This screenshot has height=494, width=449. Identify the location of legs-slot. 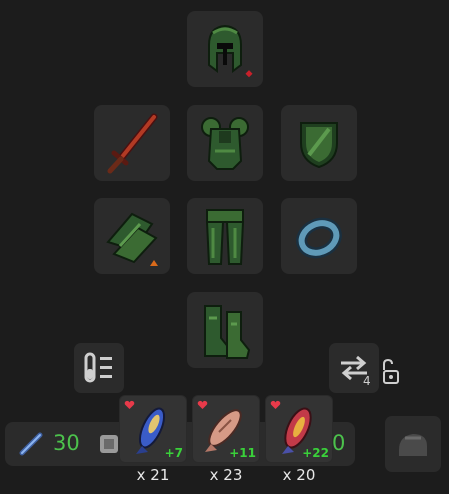
(225, 236).